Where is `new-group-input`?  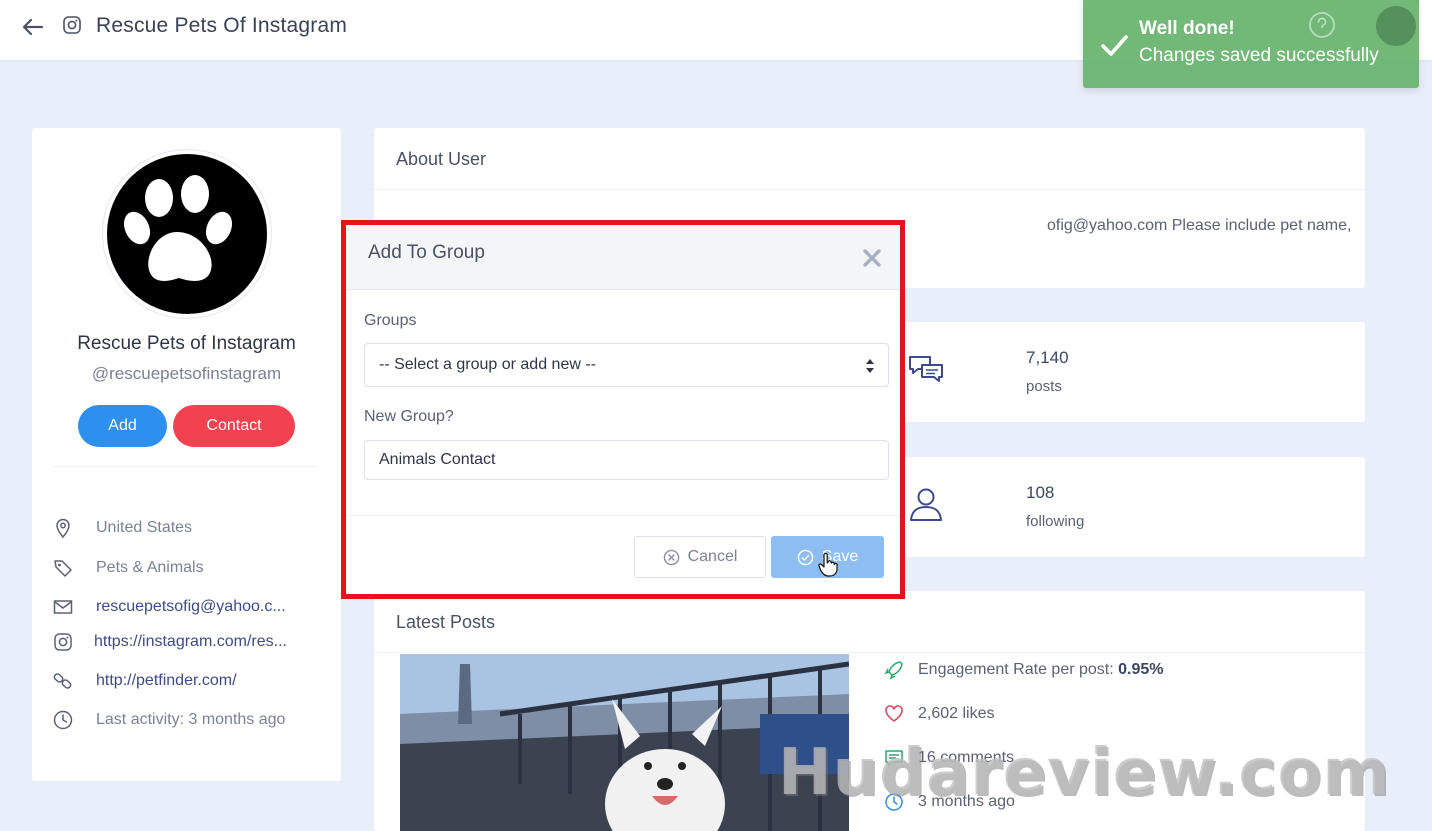
new-group-input is located at coordinates (626, 460).